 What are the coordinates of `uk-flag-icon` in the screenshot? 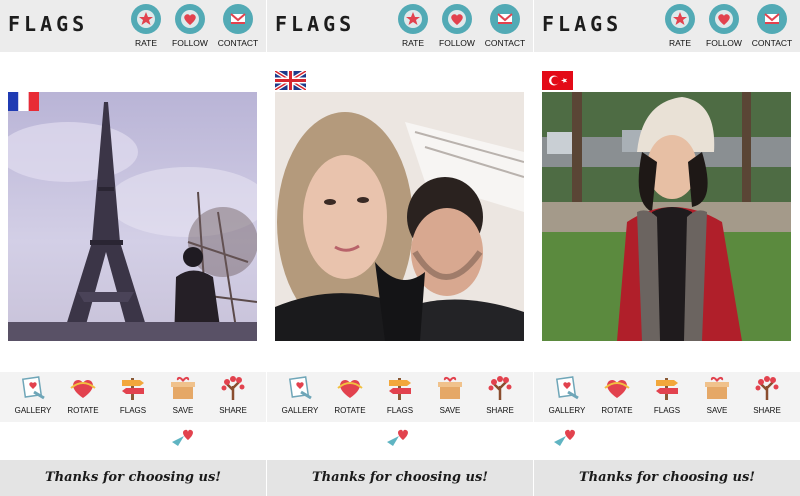 It's located at (290, 80).